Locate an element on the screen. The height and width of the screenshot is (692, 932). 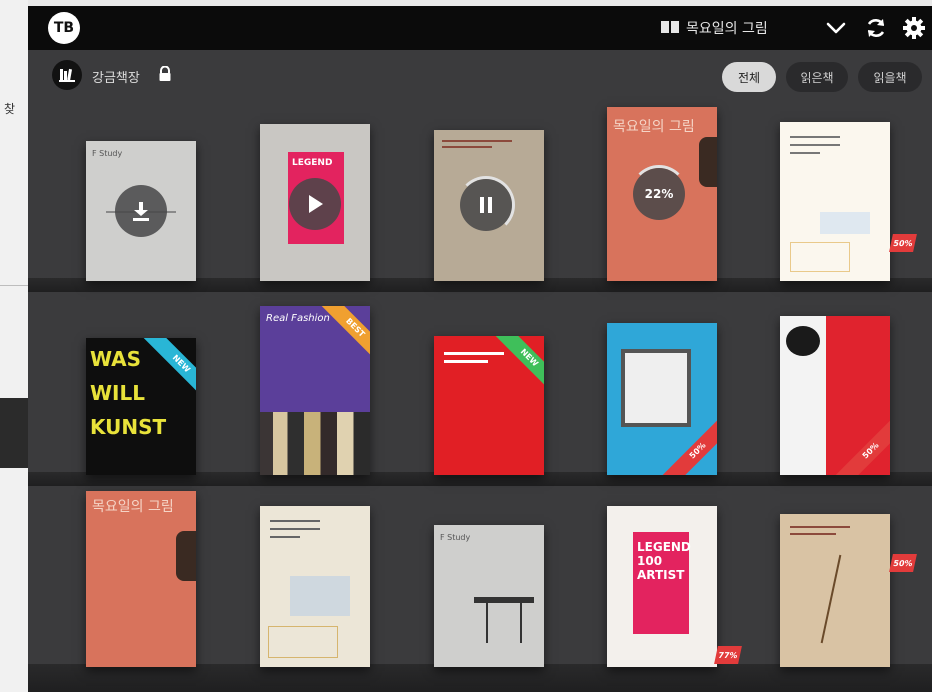
play-button is located at coordinates (315, 204).